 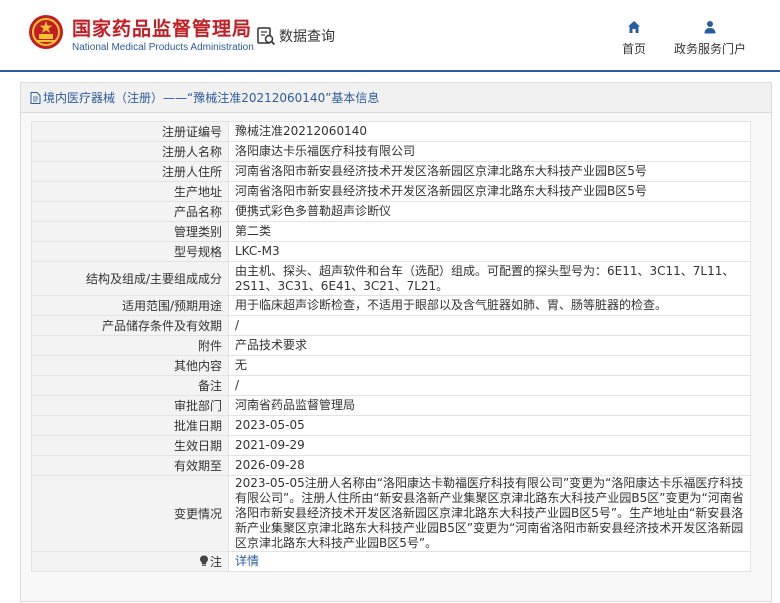 I want to click on row-label: 型号规格, so click(x=130, y=251).